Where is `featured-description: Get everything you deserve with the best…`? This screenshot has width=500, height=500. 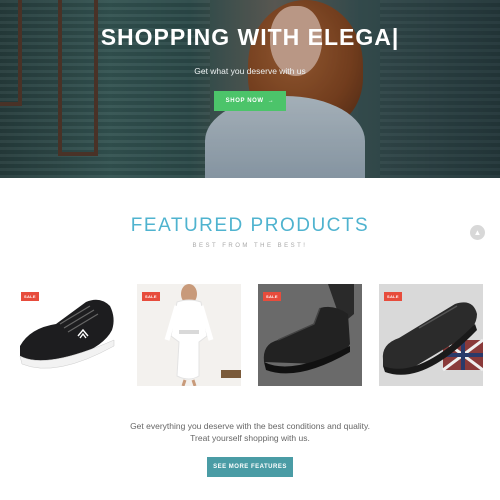 featured-description: Get everything you deserve with the best… is located at coordinates (250, 432).